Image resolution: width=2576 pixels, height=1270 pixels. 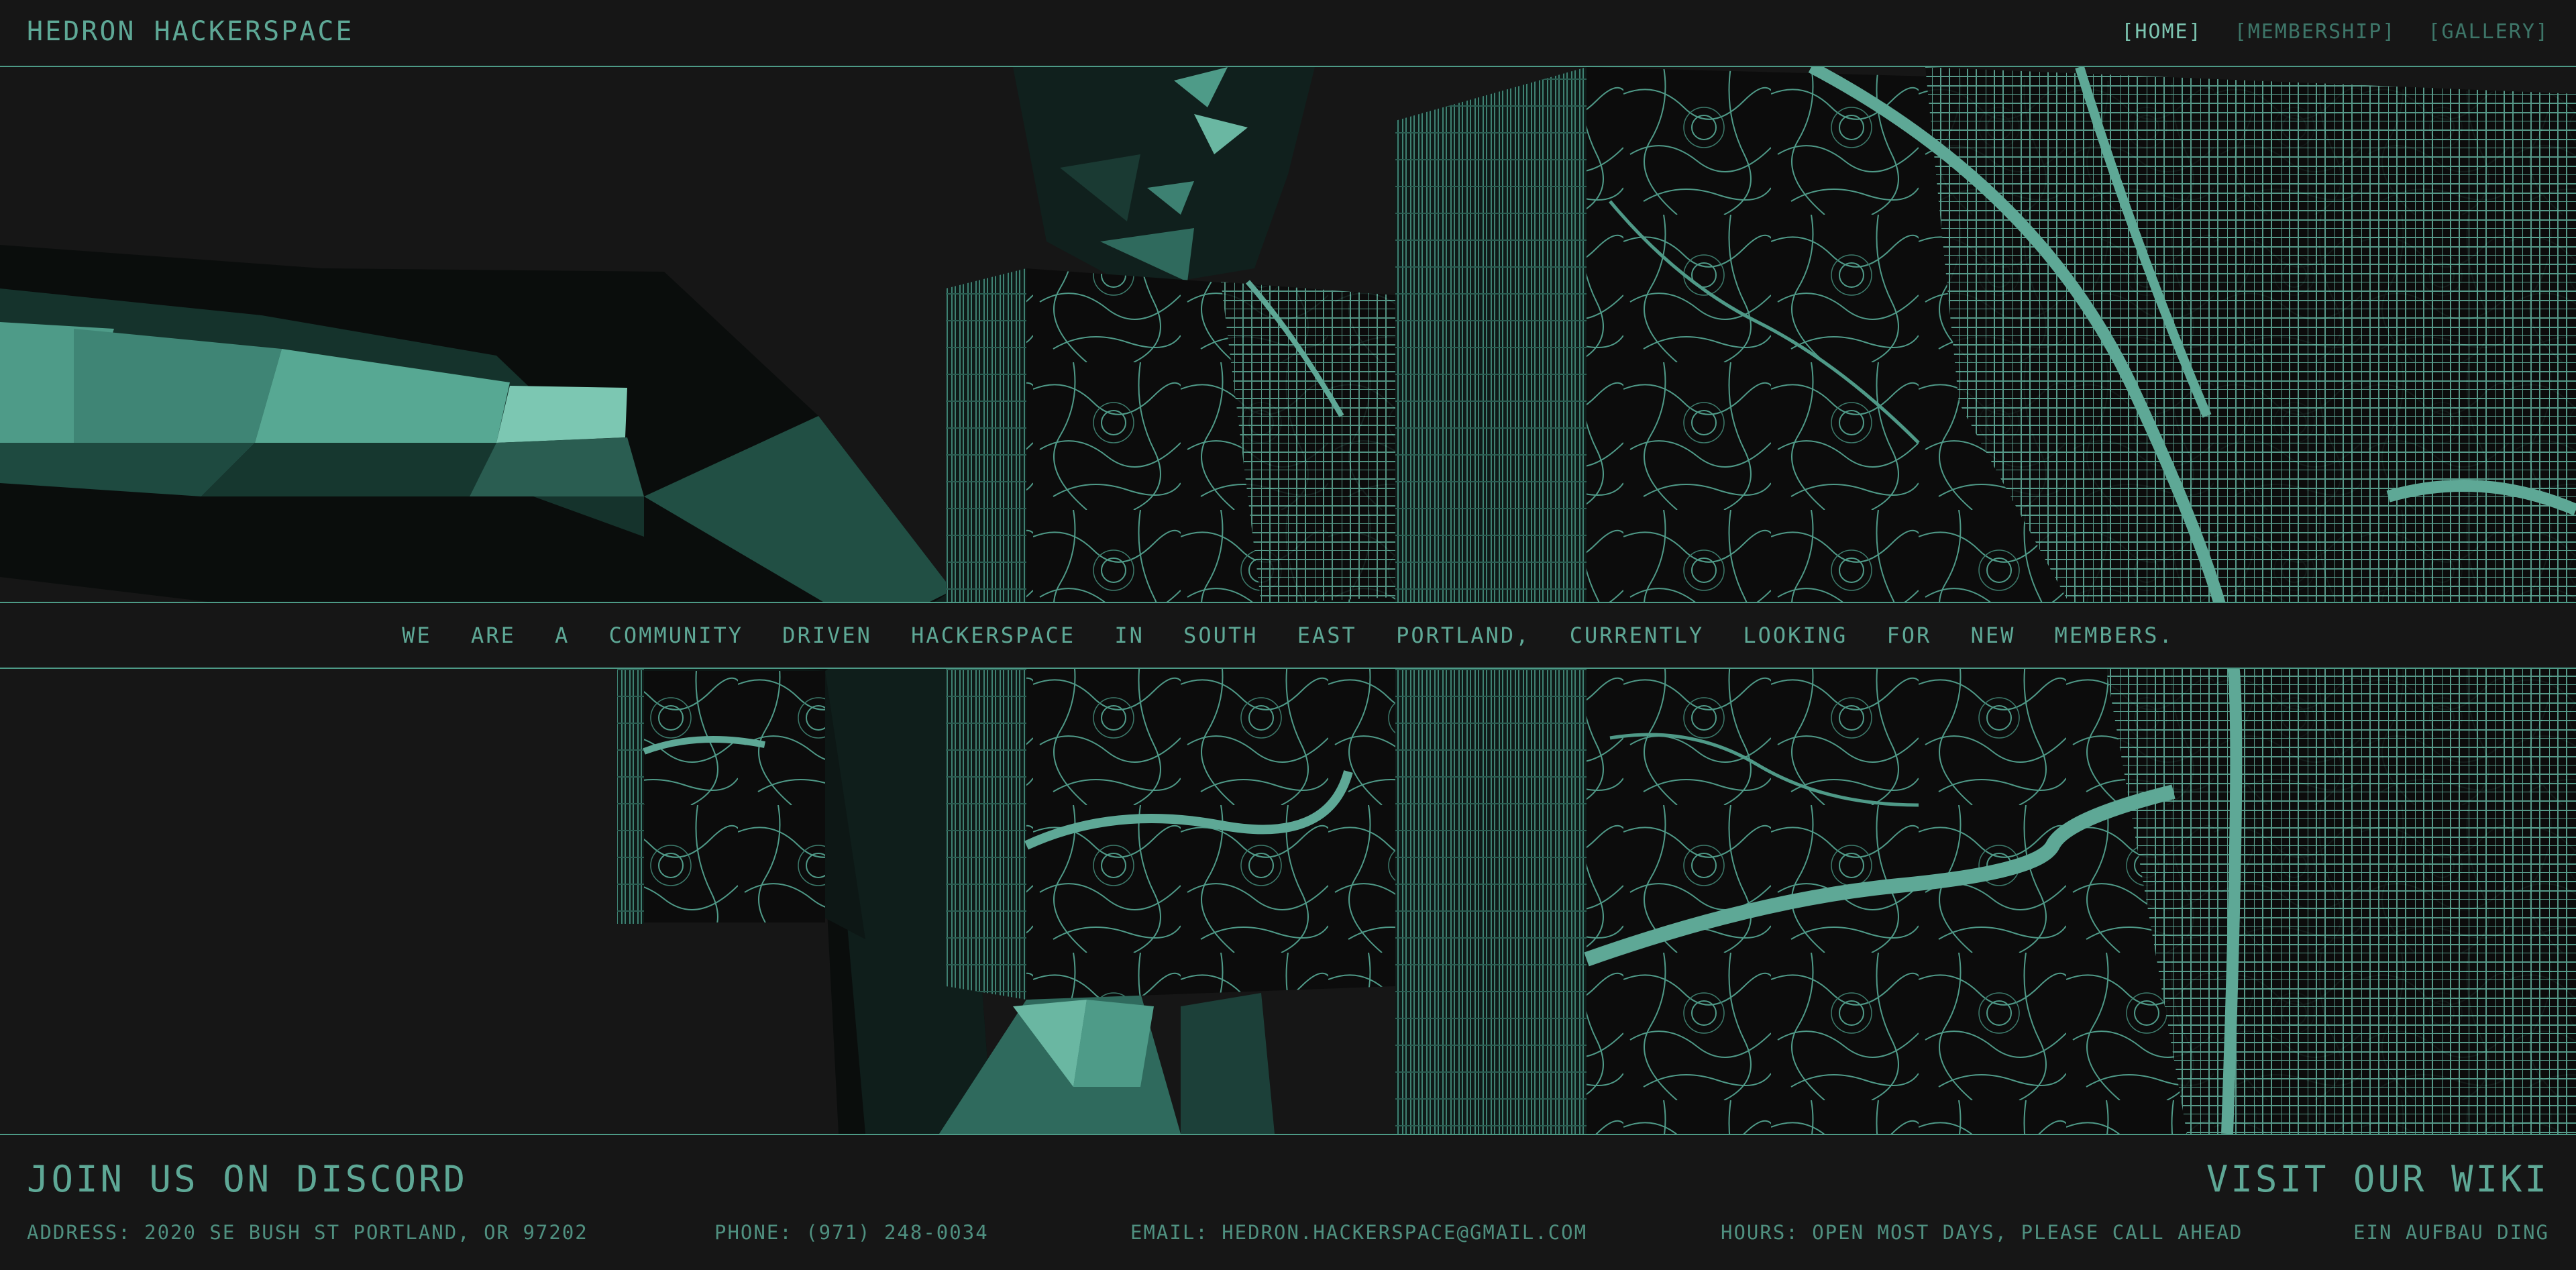 What do you see at coordinates (2315, 32) in the screenshot?
I see `nav-membership-link: [MEMBERSHIP]` at bounding box center [2315, 32].